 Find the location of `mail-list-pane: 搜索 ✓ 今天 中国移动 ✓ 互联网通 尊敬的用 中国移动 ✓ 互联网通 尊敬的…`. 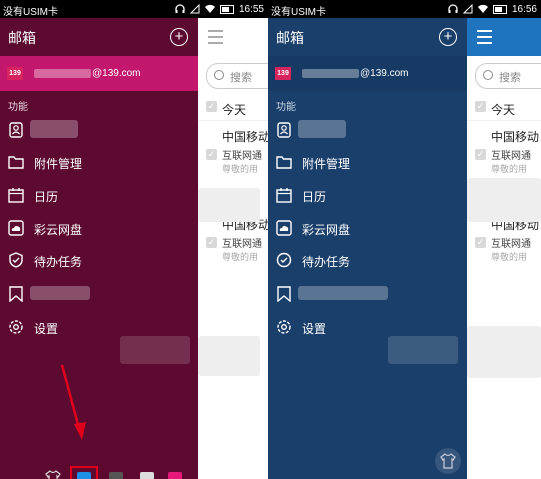

mail-list-pane: 搜索 ✓ 今天 中国移动 ✓ 互联网通 尊敬的用 中国移动 ✓ 互联网通 尊敬的… is located at coordinates (504, 248).